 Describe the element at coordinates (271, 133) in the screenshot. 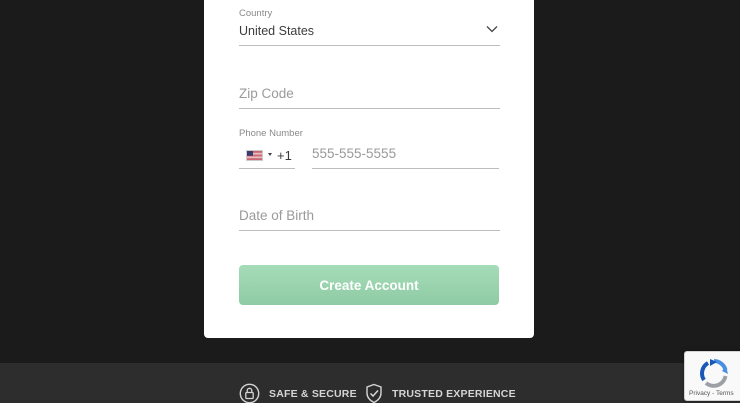

I see `phone-number-label: Phone Number` at that location.